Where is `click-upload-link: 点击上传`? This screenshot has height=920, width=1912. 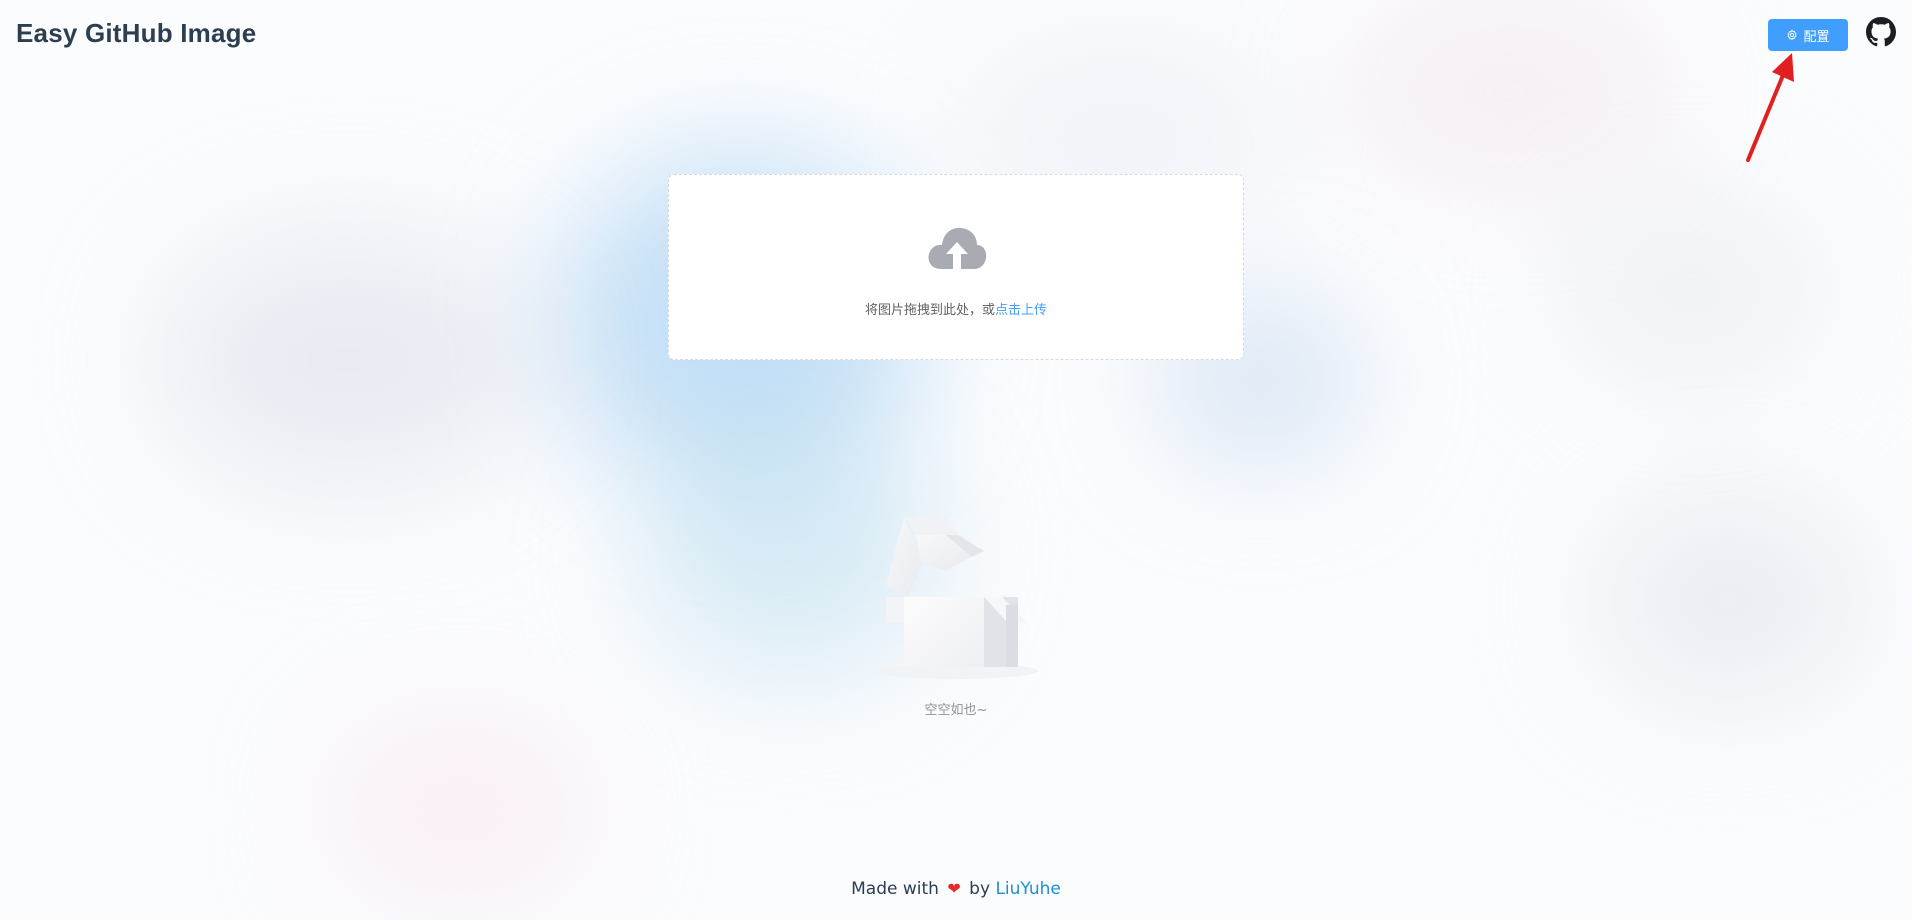 click-upload-link: 点击上传 is located at coordinates (1021, 310).